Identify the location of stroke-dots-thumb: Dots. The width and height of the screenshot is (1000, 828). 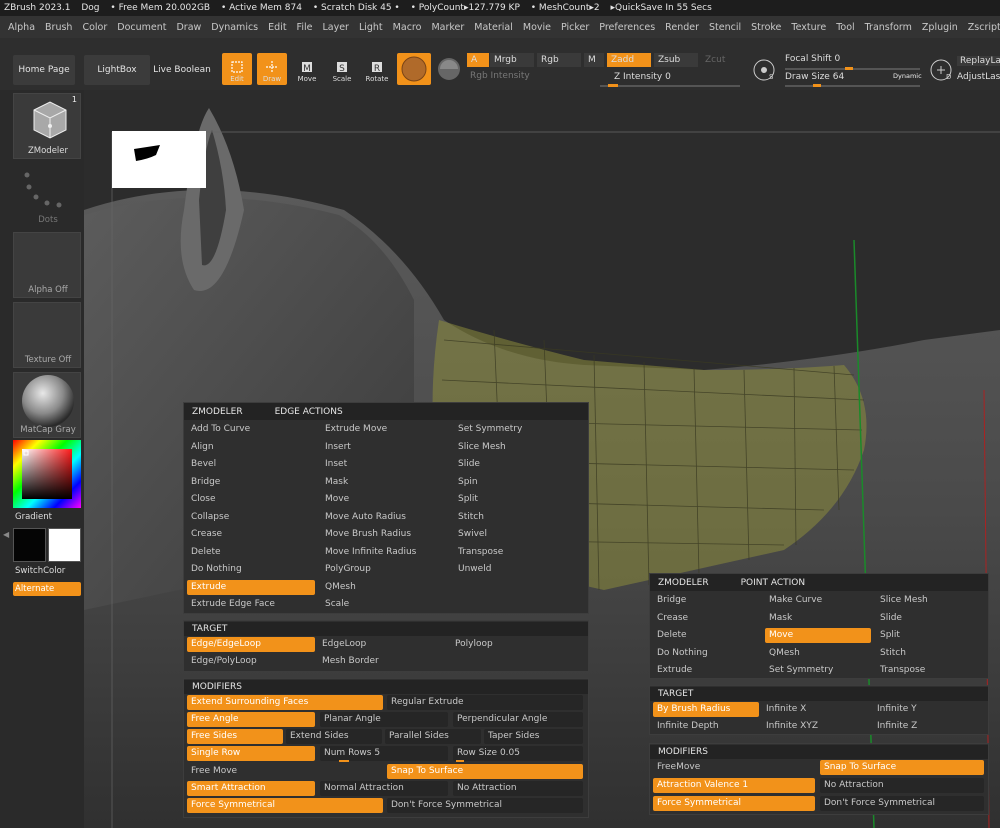
(47, 195).